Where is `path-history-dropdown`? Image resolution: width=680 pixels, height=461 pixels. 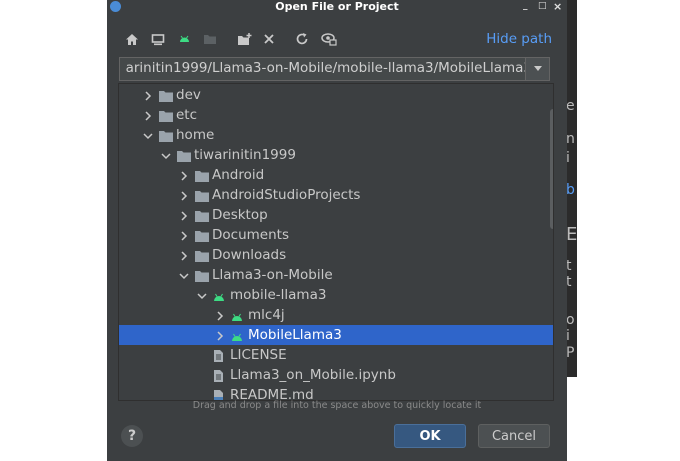 path-history-dropdown is located at coordinates (537, 69).